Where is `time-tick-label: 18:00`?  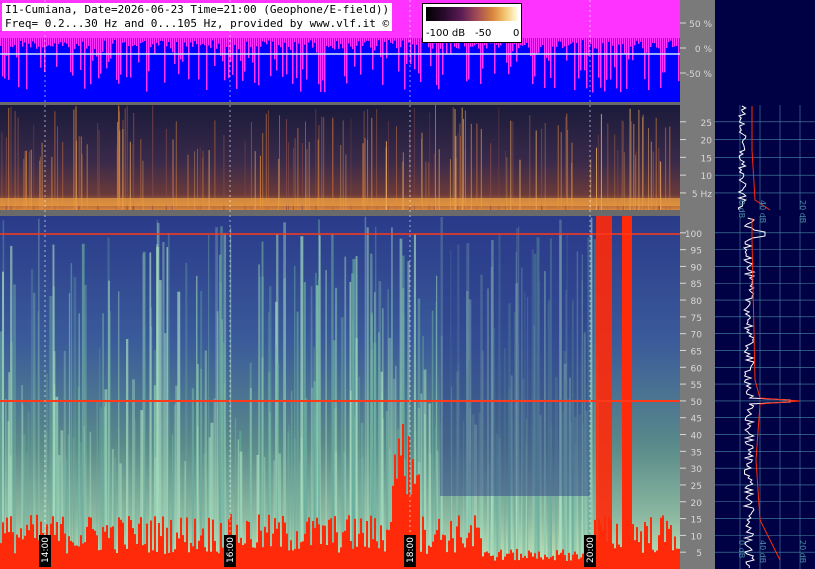
time-tick-label: 18:00 is located at coordinates (411, 550).